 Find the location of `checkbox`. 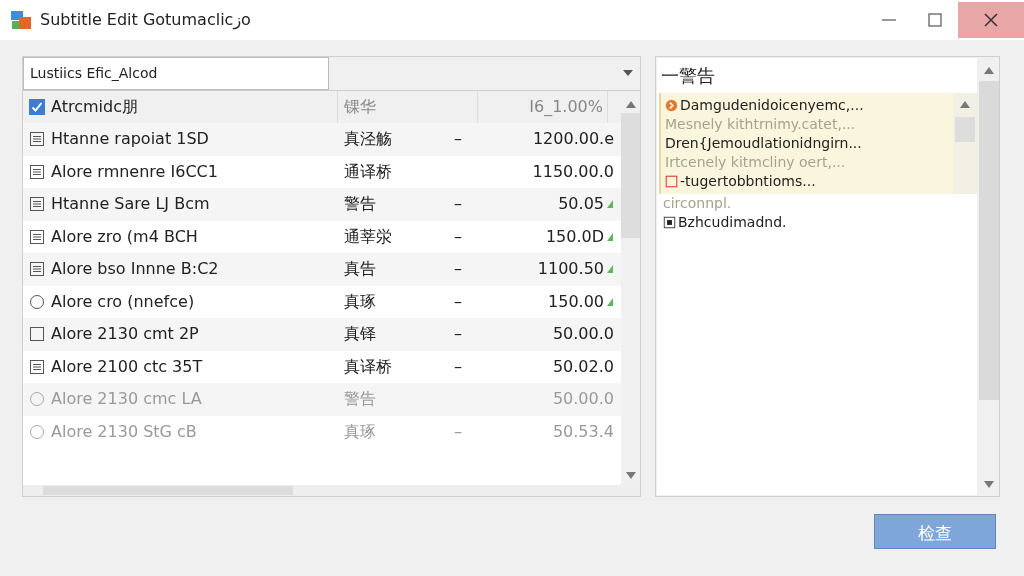

checkbox is located at coordinates (37, 107).